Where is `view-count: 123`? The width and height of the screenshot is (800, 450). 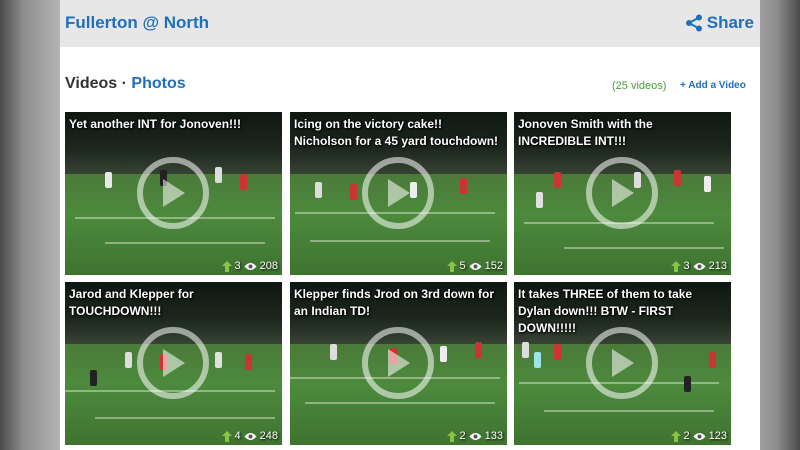
view-count: 123 is located at coordinates (717, 436).